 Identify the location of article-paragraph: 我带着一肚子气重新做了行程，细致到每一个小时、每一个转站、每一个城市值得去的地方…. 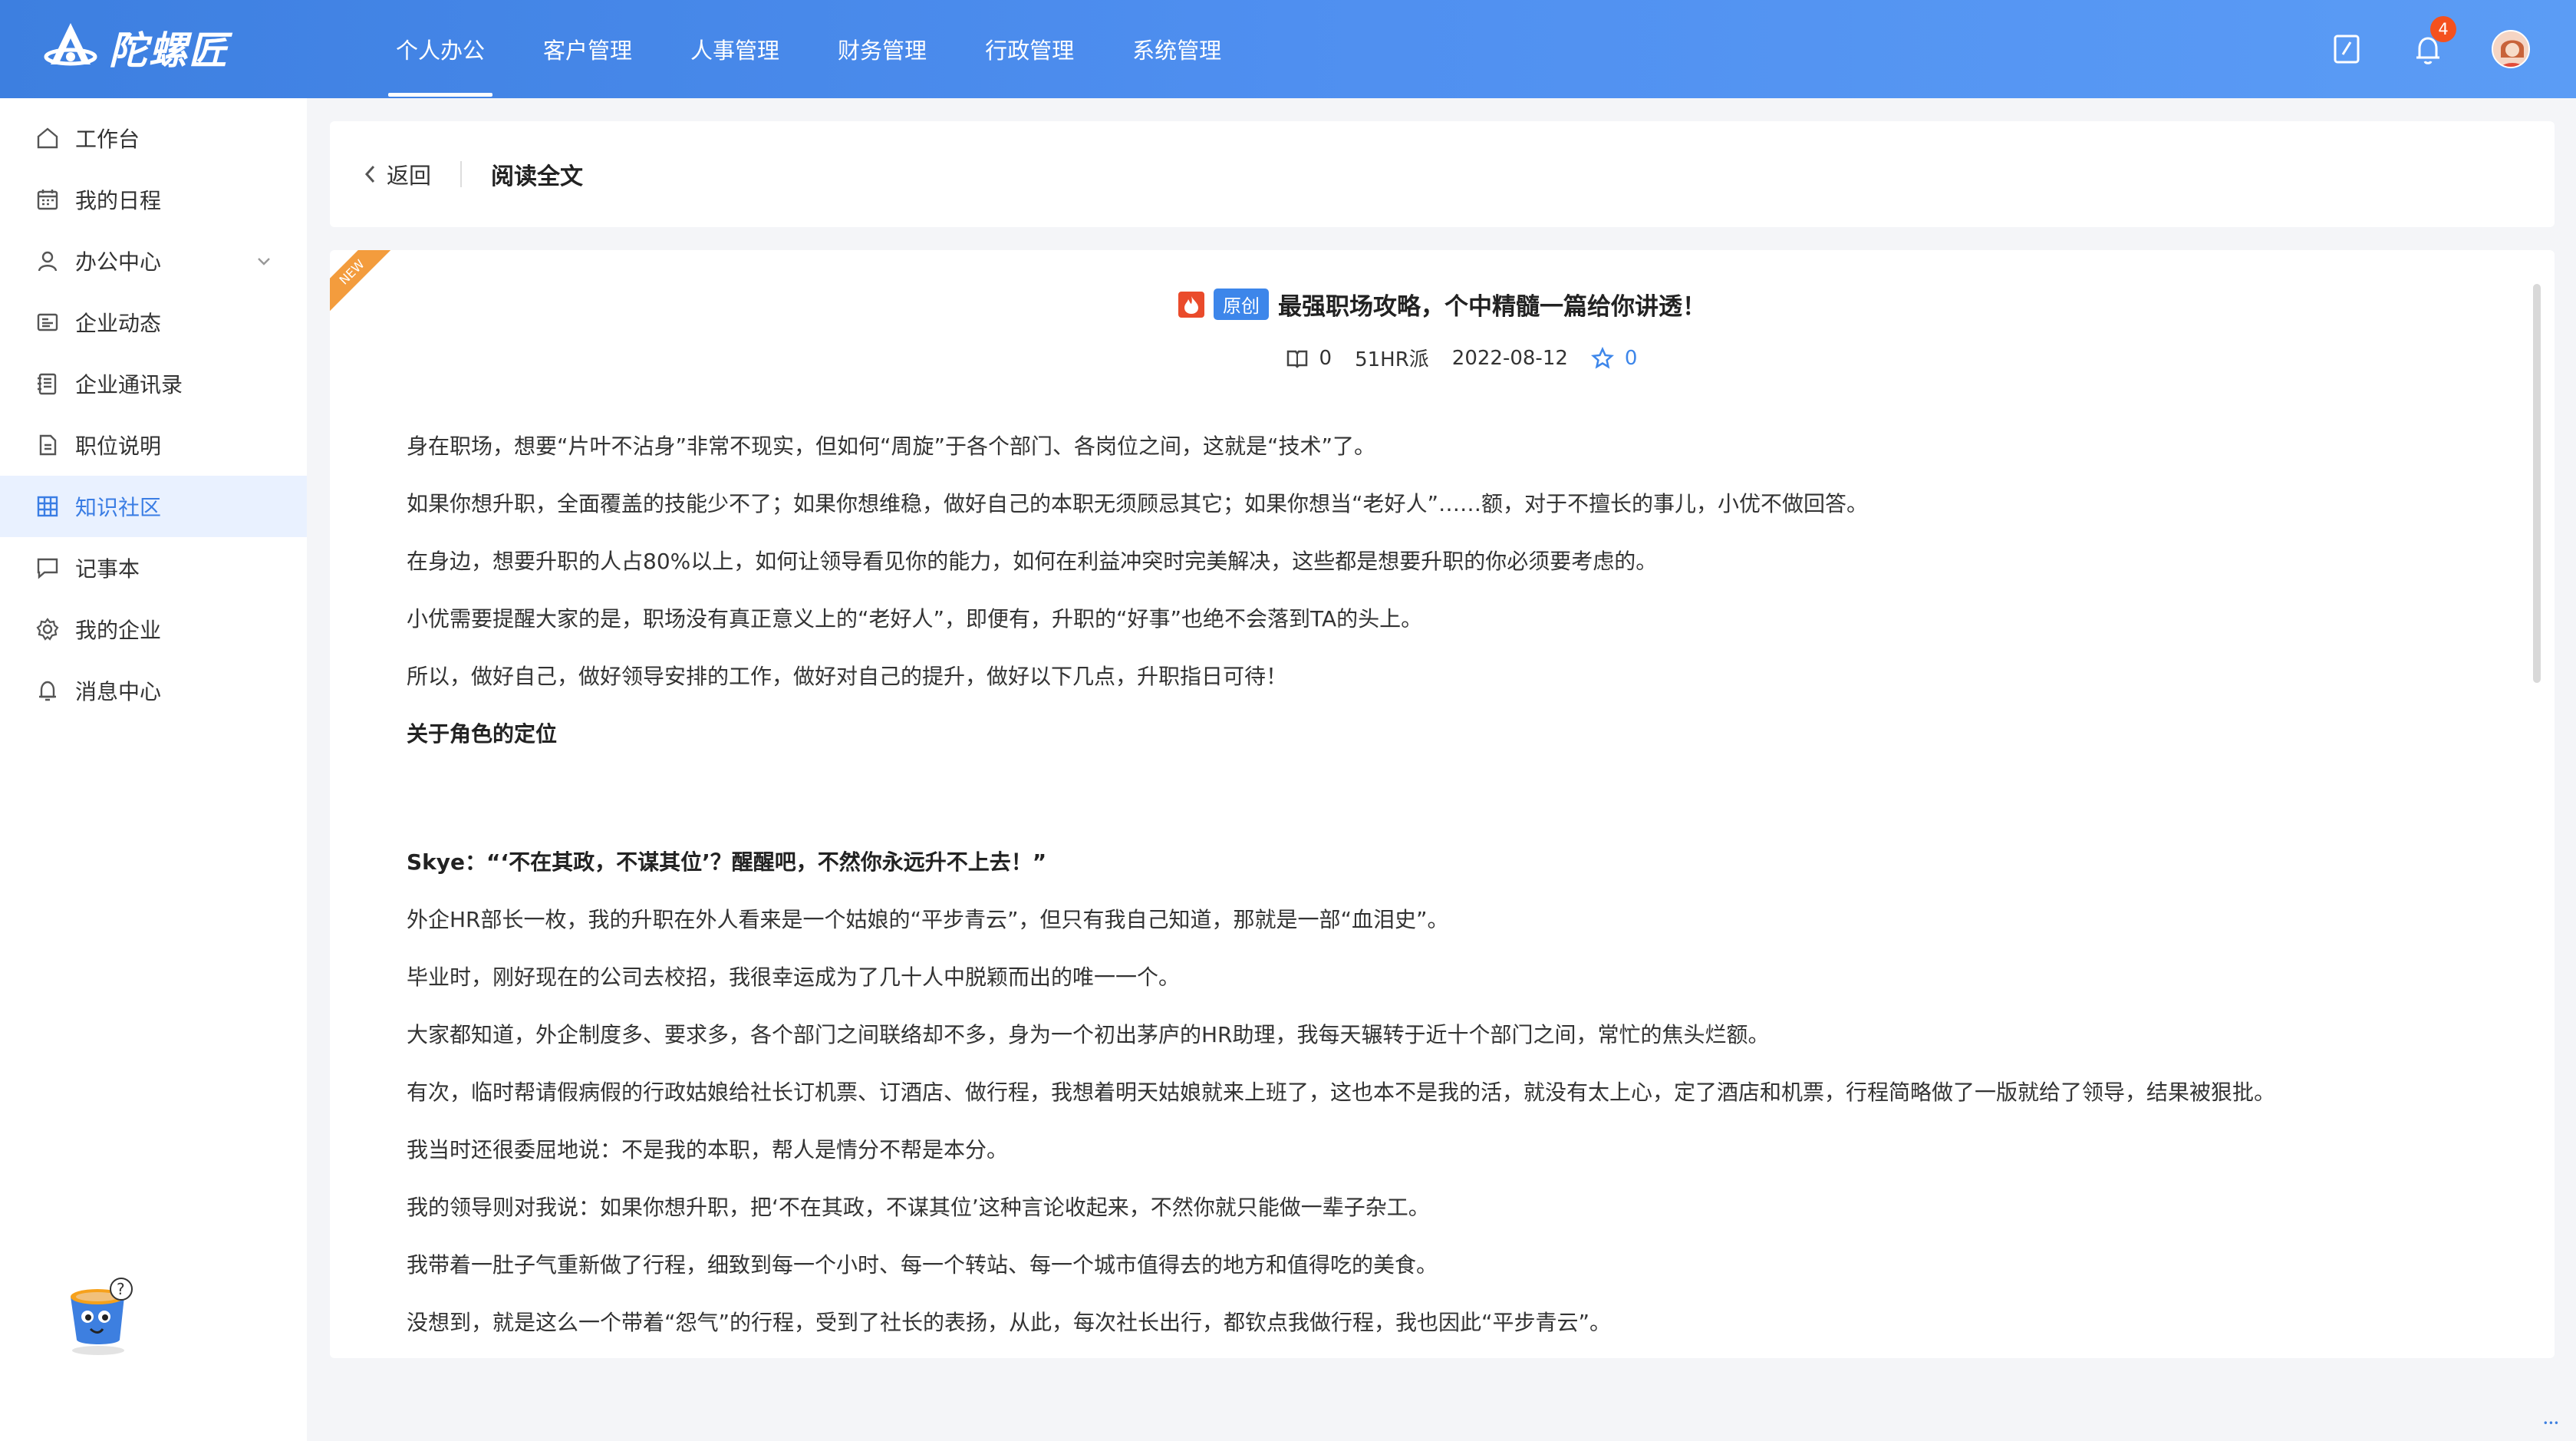
(922, 1265).